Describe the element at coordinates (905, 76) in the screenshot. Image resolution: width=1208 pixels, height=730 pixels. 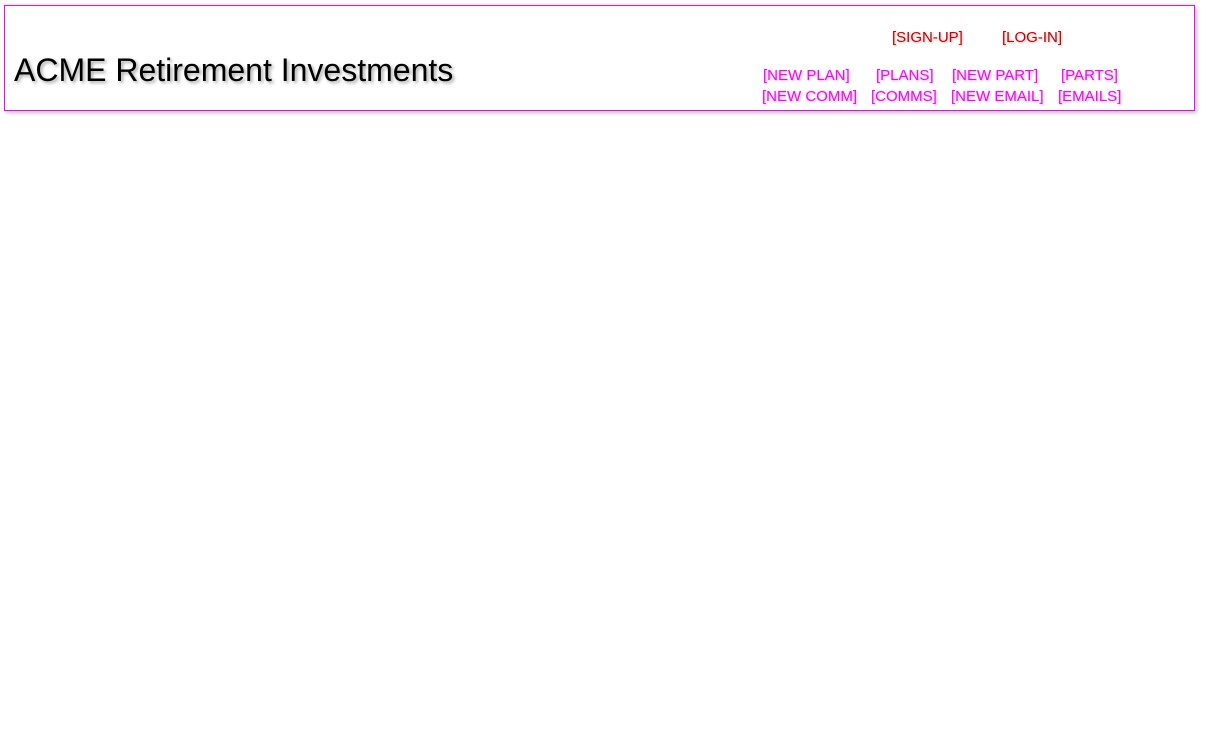
I see `nav-plans-link: [PLANS]` at that location.